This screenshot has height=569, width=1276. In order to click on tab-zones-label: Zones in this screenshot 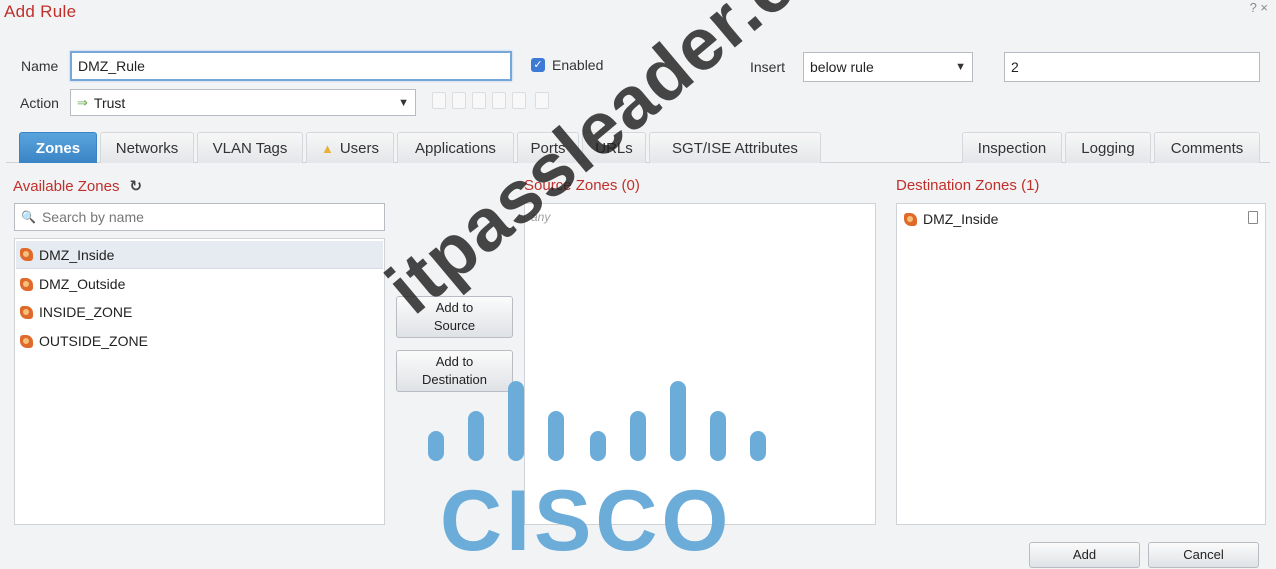, I will do `click(58, 148)`.